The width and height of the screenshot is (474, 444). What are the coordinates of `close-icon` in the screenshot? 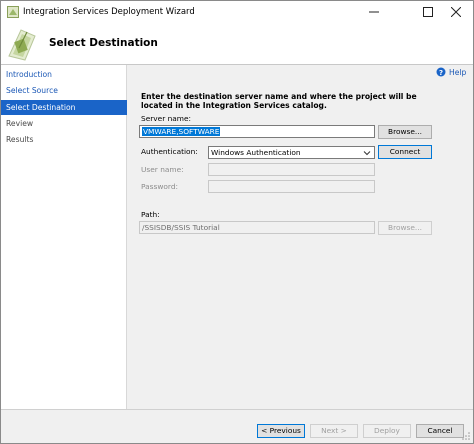 It's located at (456, 12).